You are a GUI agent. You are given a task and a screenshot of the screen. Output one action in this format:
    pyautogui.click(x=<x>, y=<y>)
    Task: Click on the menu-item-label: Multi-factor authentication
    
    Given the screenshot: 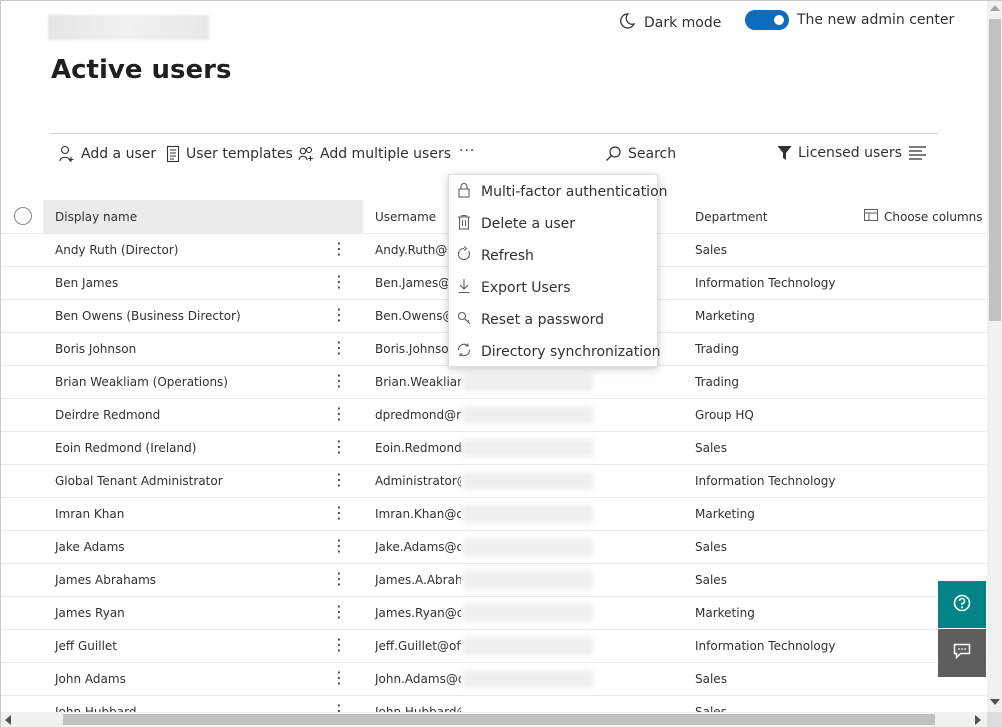 What is the action you would take?
    pyautogui.click(x=574, y=192)
    